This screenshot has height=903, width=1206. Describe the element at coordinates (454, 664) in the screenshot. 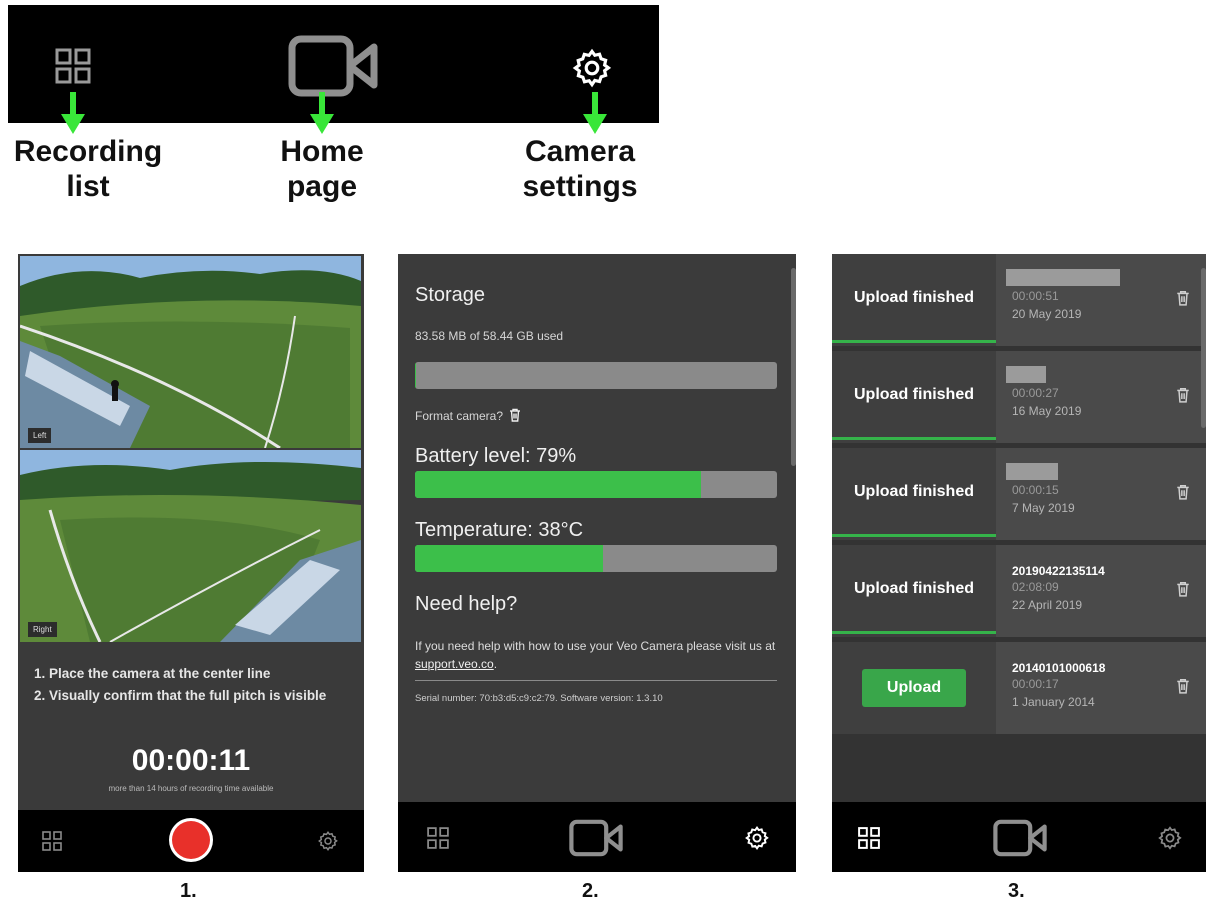

I see `support-link: support.veo.co` at that location.